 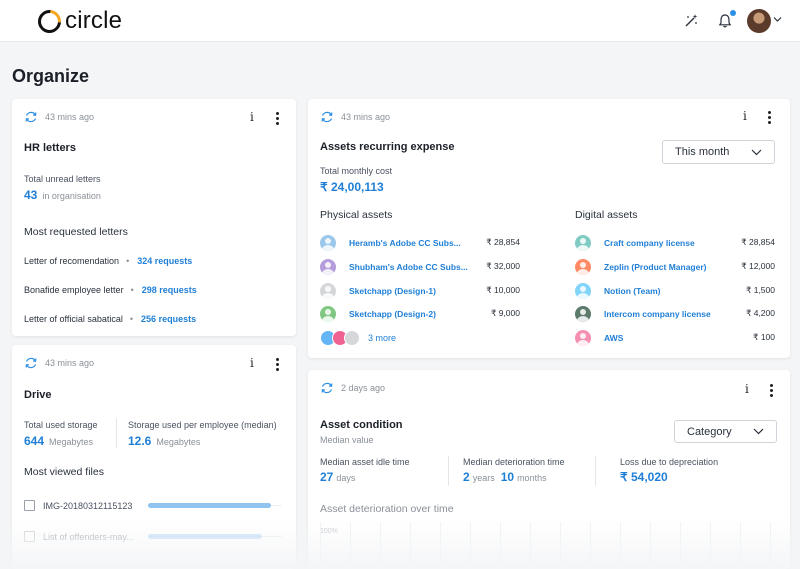 I want to click on deterioration-label: Median deterioration time, so click(x=514, y=462).